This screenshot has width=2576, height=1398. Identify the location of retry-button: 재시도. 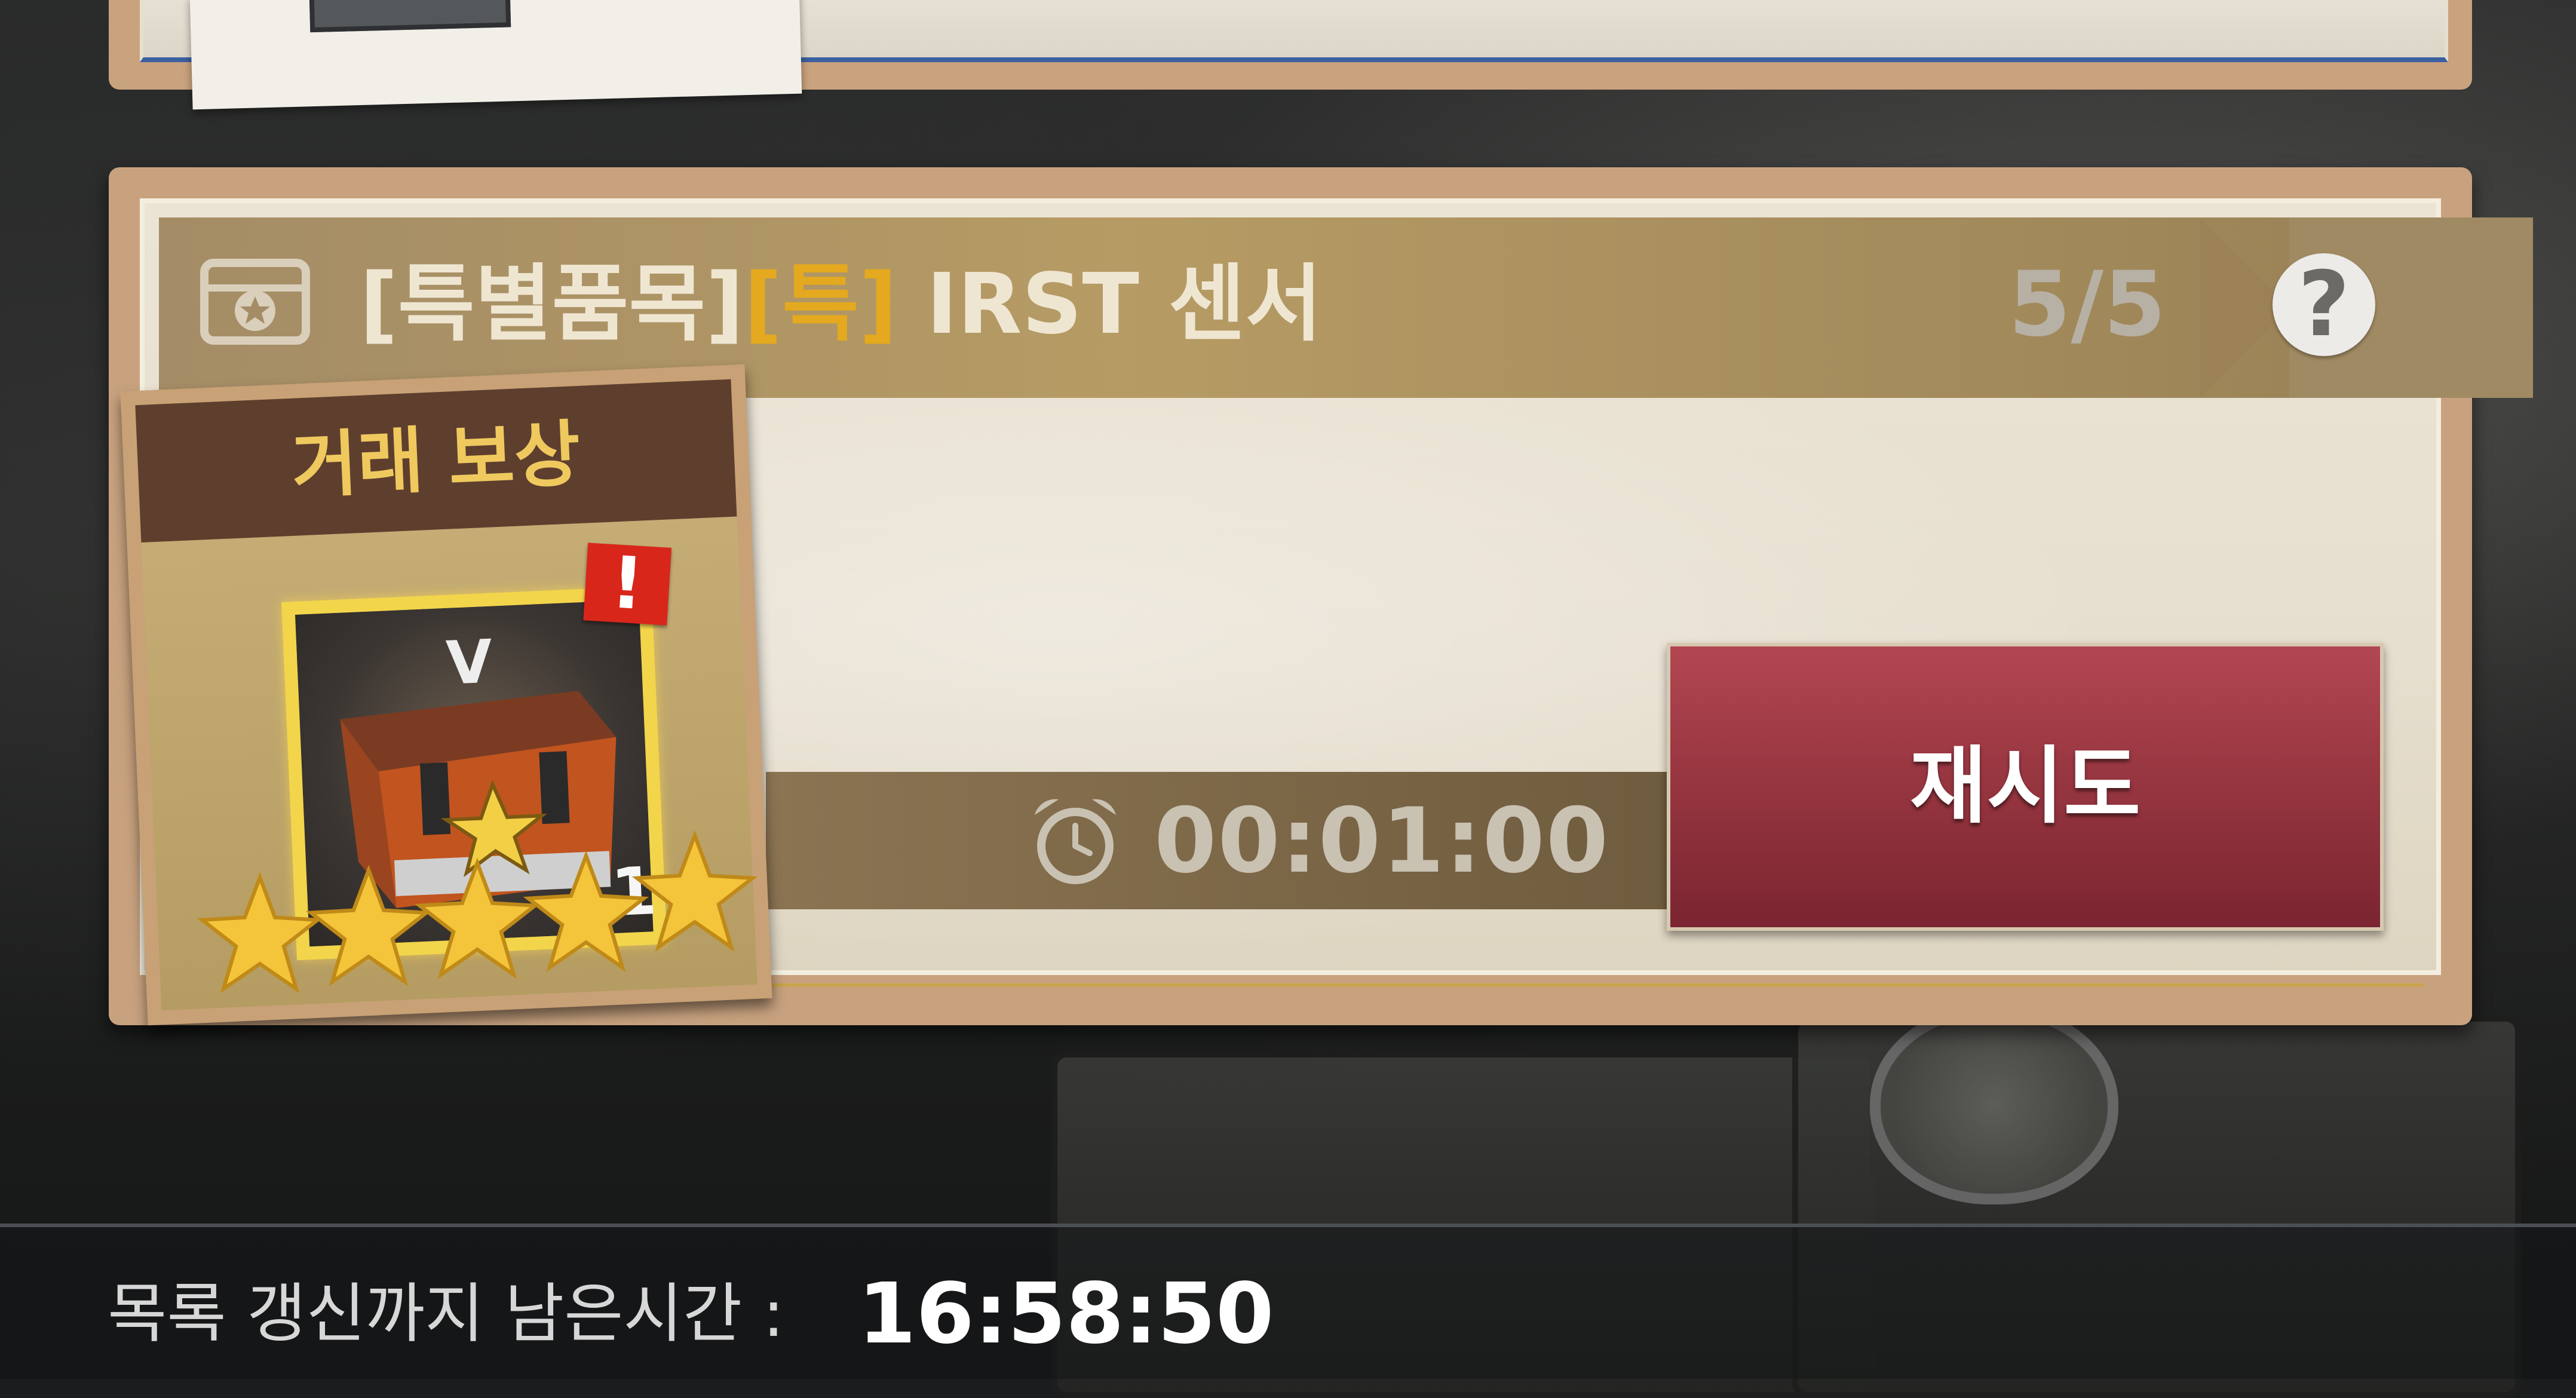
(2025, 787).